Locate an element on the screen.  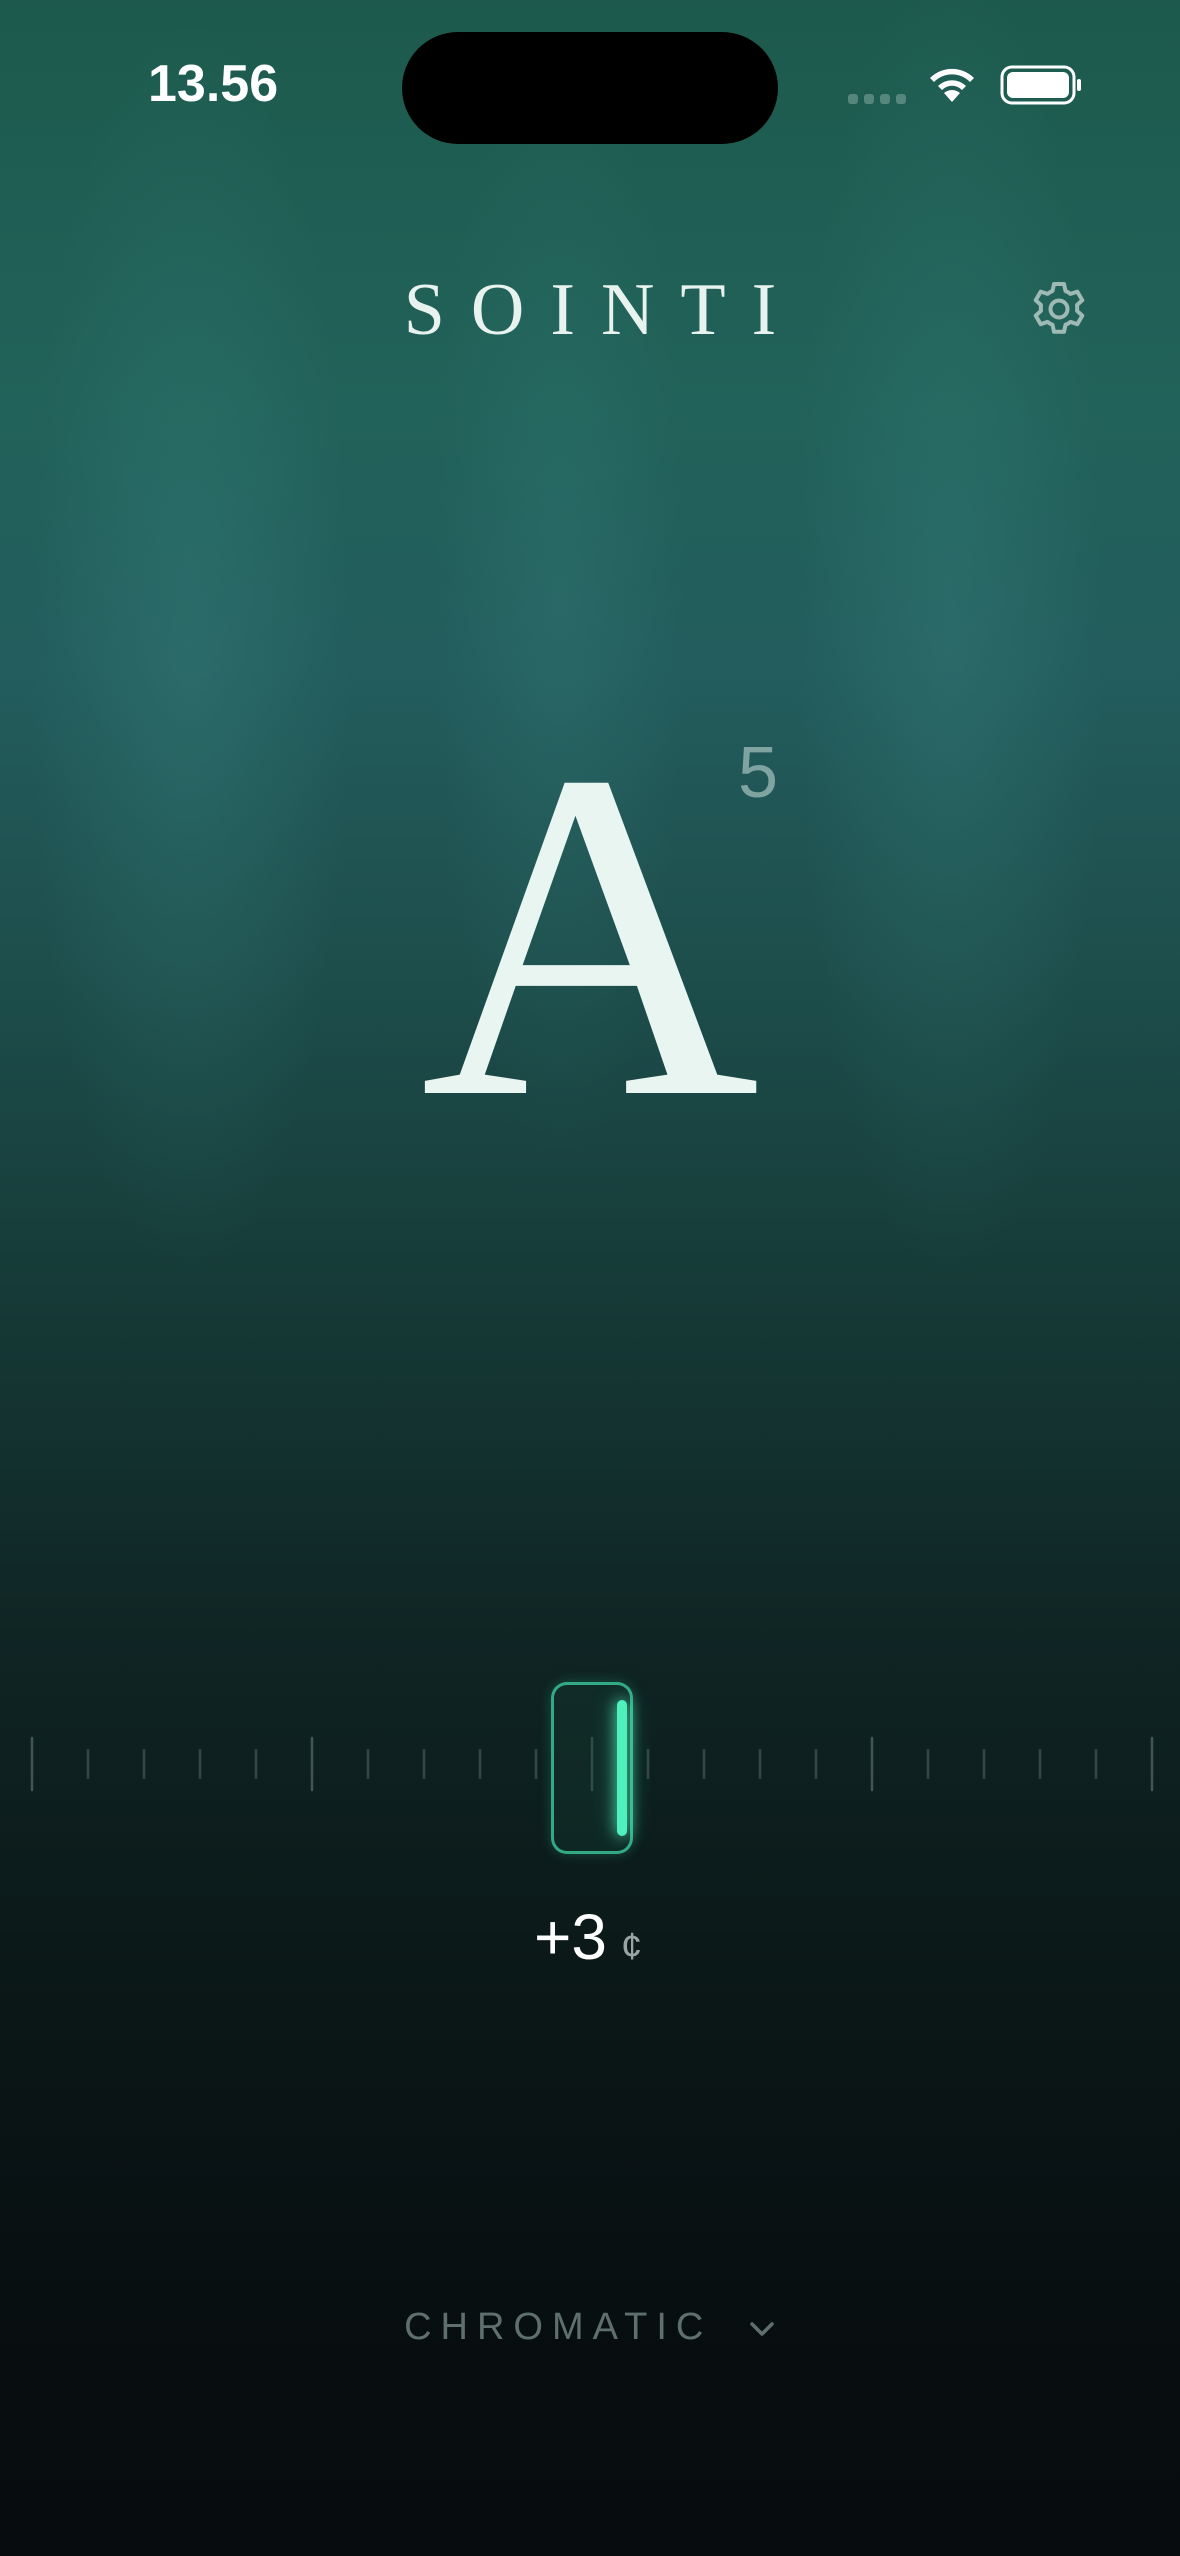
tuning-needle is located at coordinates (622, 1768).